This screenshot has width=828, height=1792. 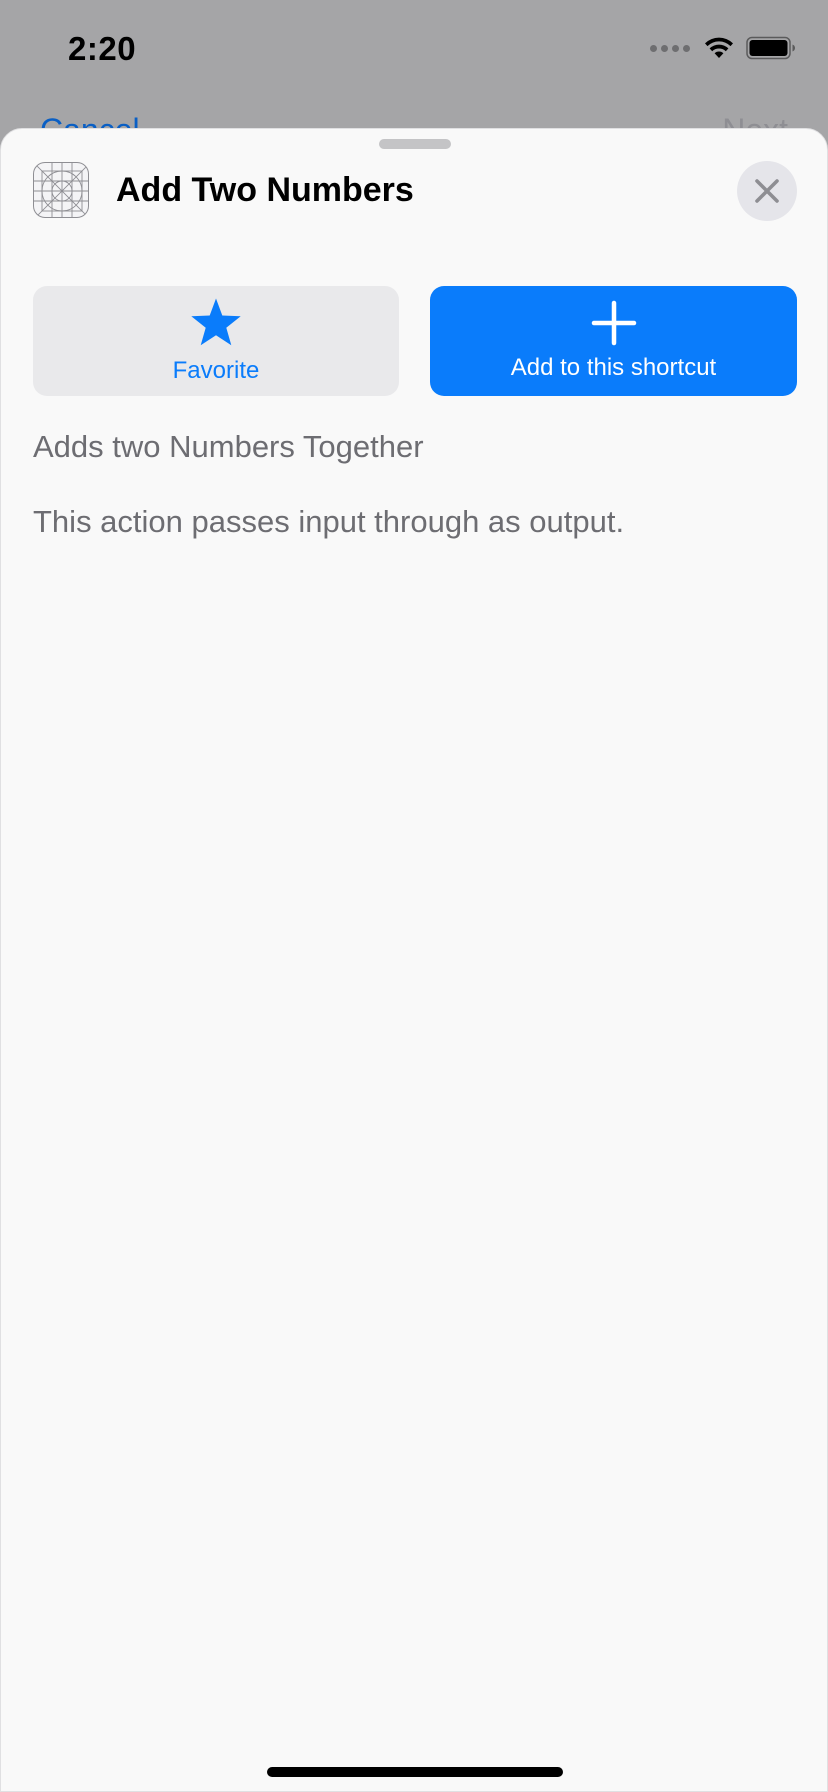 I want to click on sheet-grabber, so click(x=415, y=144).